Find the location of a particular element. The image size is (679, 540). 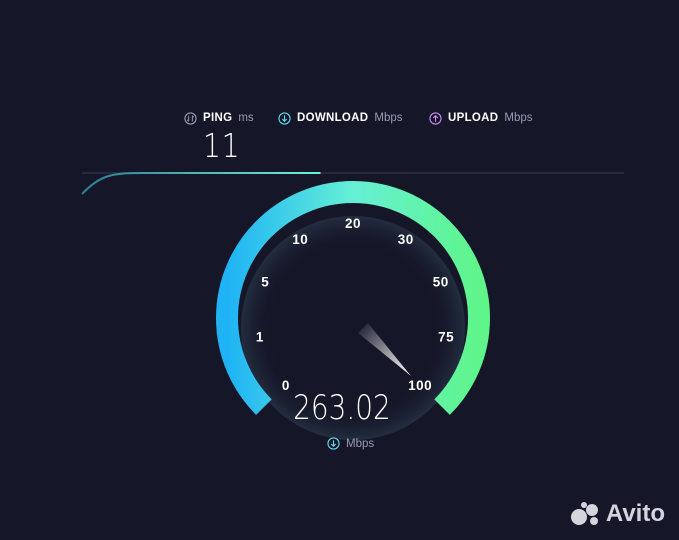

download-arrow-icon is located at coordinates (333, 443).